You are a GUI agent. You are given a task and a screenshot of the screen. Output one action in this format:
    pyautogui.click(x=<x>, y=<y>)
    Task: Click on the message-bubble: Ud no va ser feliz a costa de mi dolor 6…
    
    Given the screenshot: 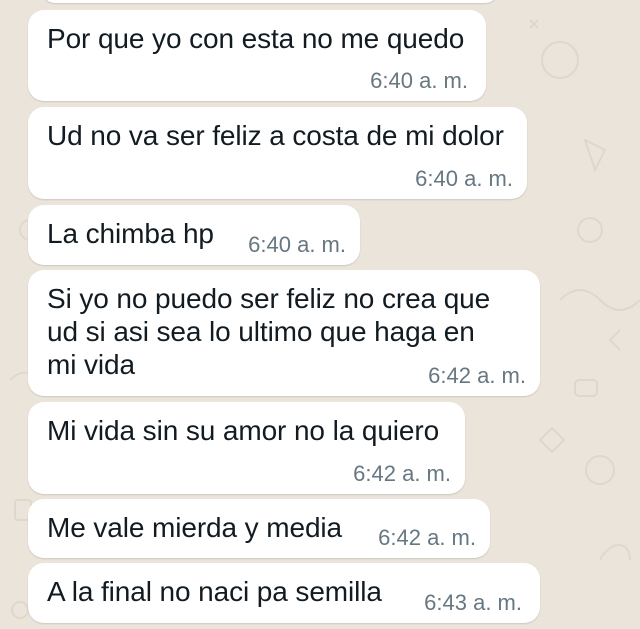 What is the action you would take?
    pyautogui.click(x=277, y=153)
    